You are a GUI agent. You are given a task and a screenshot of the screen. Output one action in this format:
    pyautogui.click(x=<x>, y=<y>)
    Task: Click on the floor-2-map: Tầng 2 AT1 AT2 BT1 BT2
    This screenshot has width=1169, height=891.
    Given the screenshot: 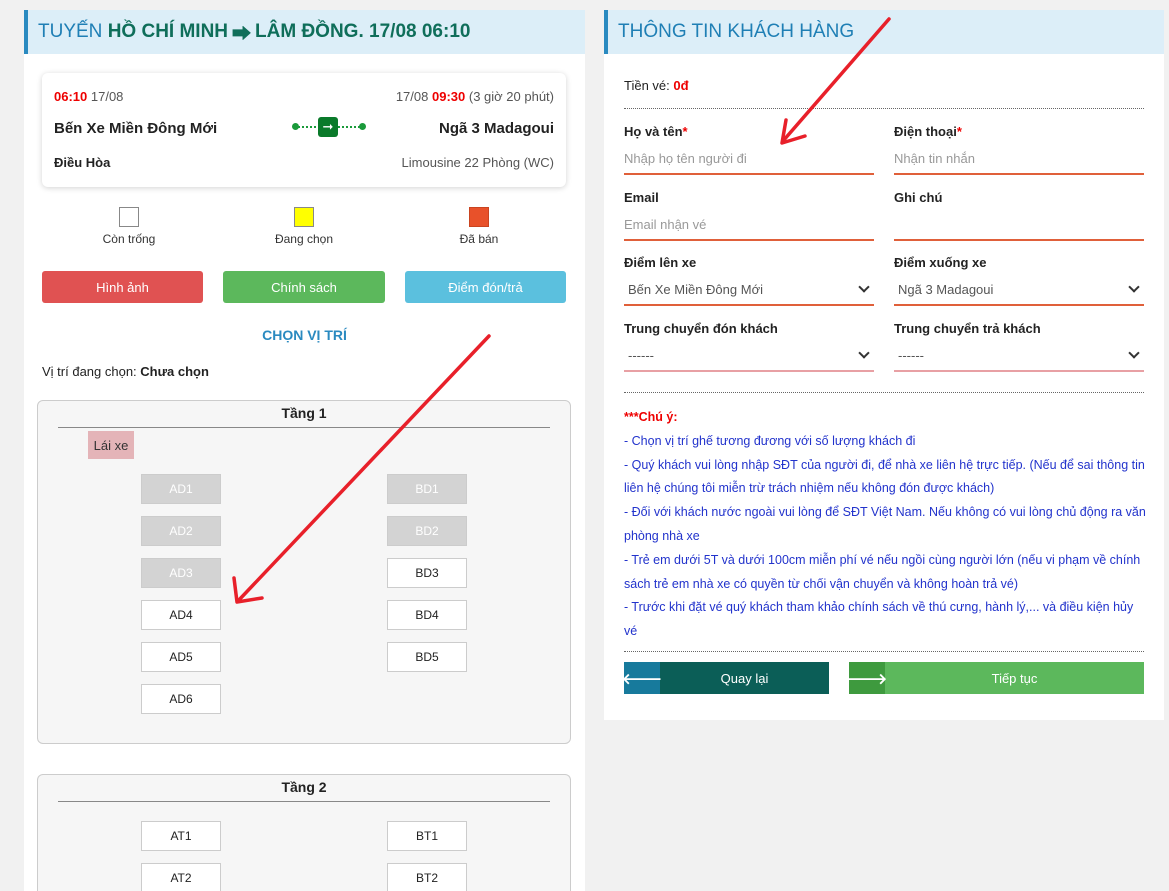 What is the action you would take?
    pyautogui.click(x=304, y=832)
    